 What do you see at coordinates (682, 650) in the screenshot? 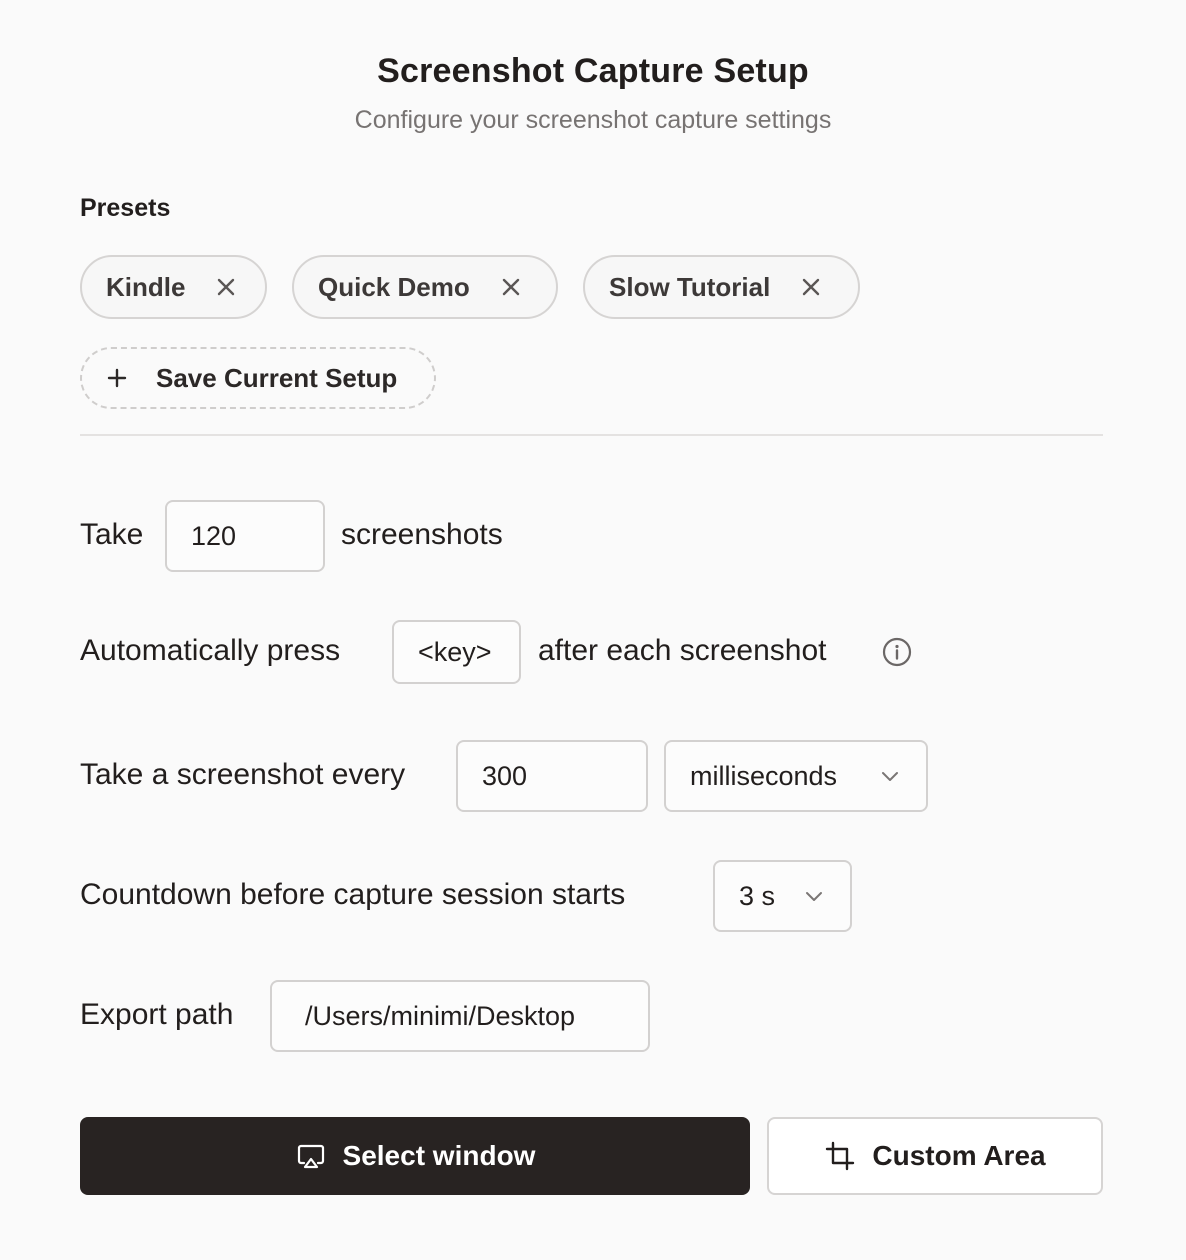
I see `key-suffix: after each screenshot` at bounding box center [682, 650].